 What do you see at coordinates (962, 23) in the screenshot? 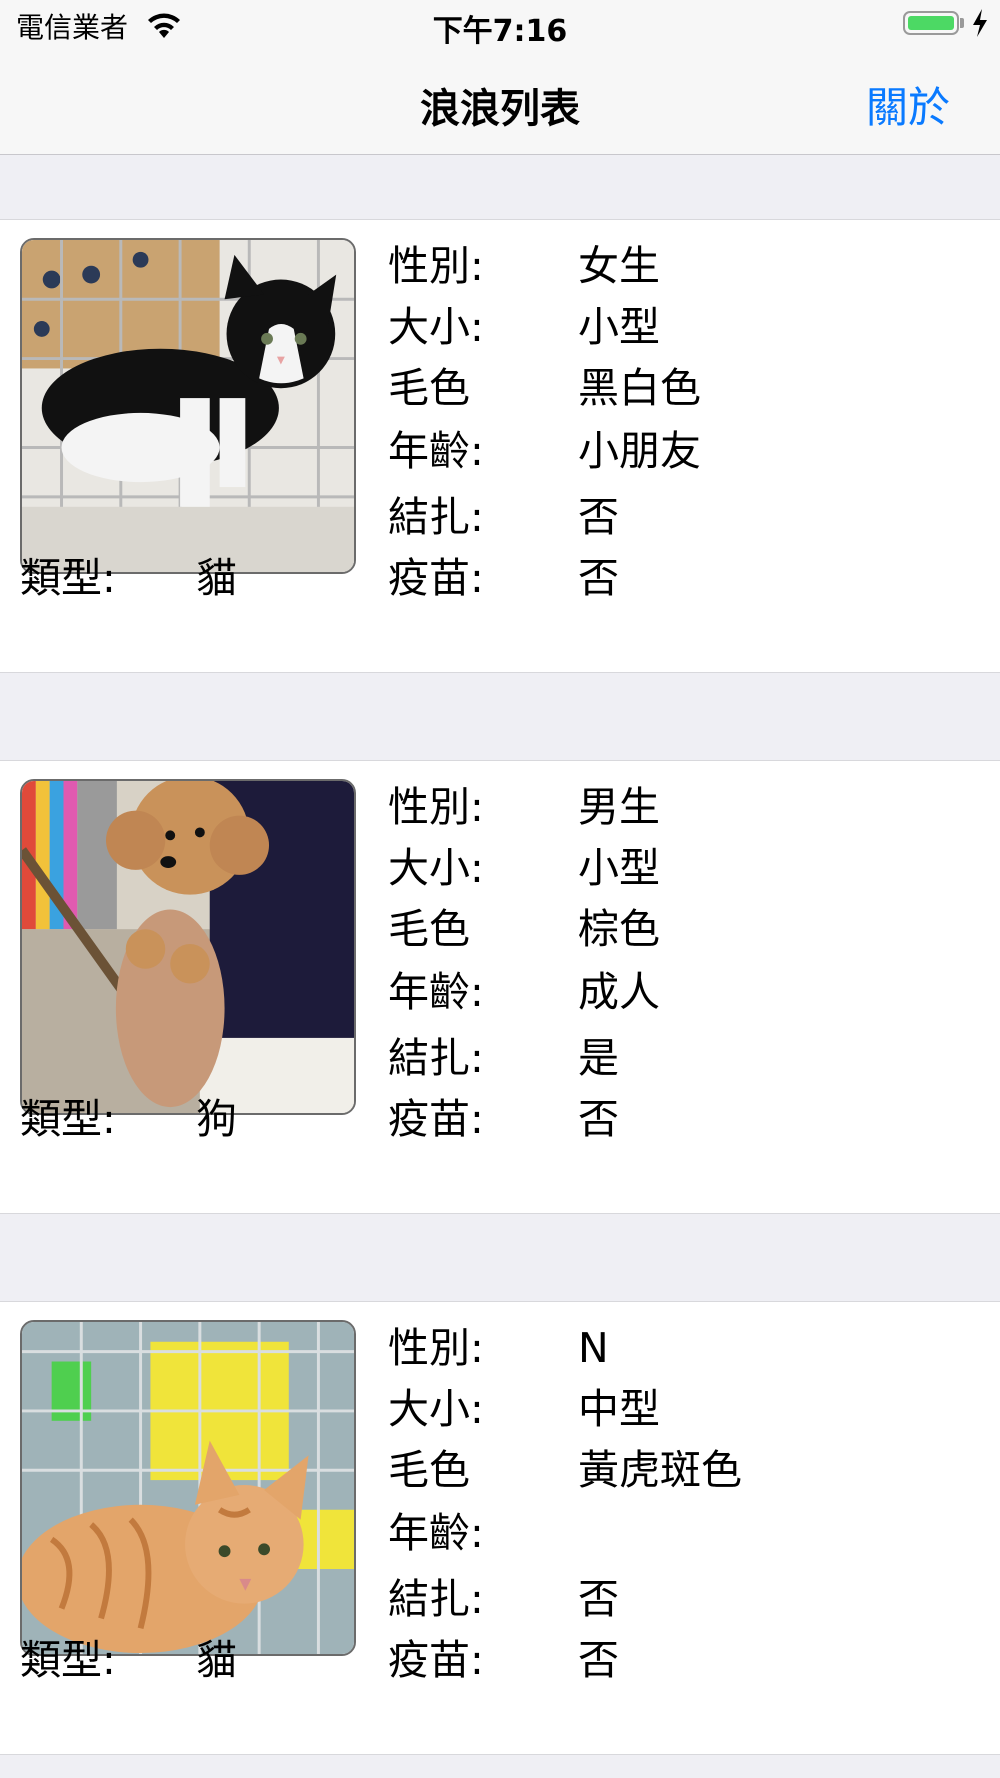
I see `battery-tip` at bounding box center [962, 23].